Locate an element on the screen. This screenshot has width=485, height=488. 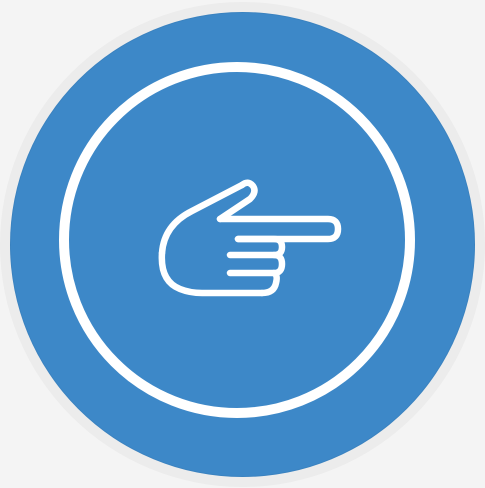
pointing-hand-icon is located at coordinates (247, 237).